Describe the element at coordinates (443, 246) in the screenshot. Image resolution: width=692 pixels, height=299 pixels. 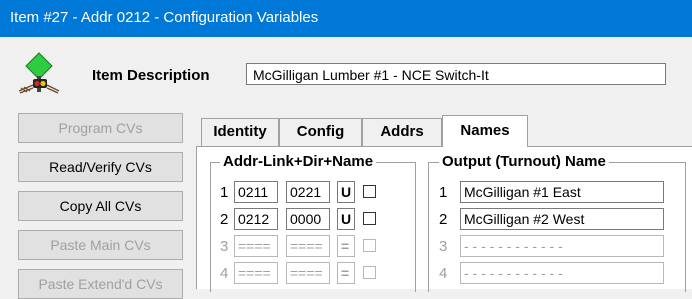
I see `output-row-number: 3` at that location.